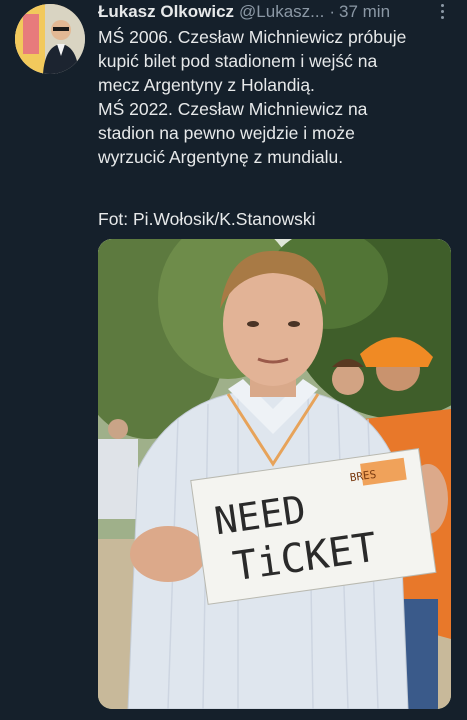 Image resolution: width=467 pixels, height=720 pixels. I want to click on tweet-text-line: kupić bilet pod stadionem i wejść na, so click(238, 61).